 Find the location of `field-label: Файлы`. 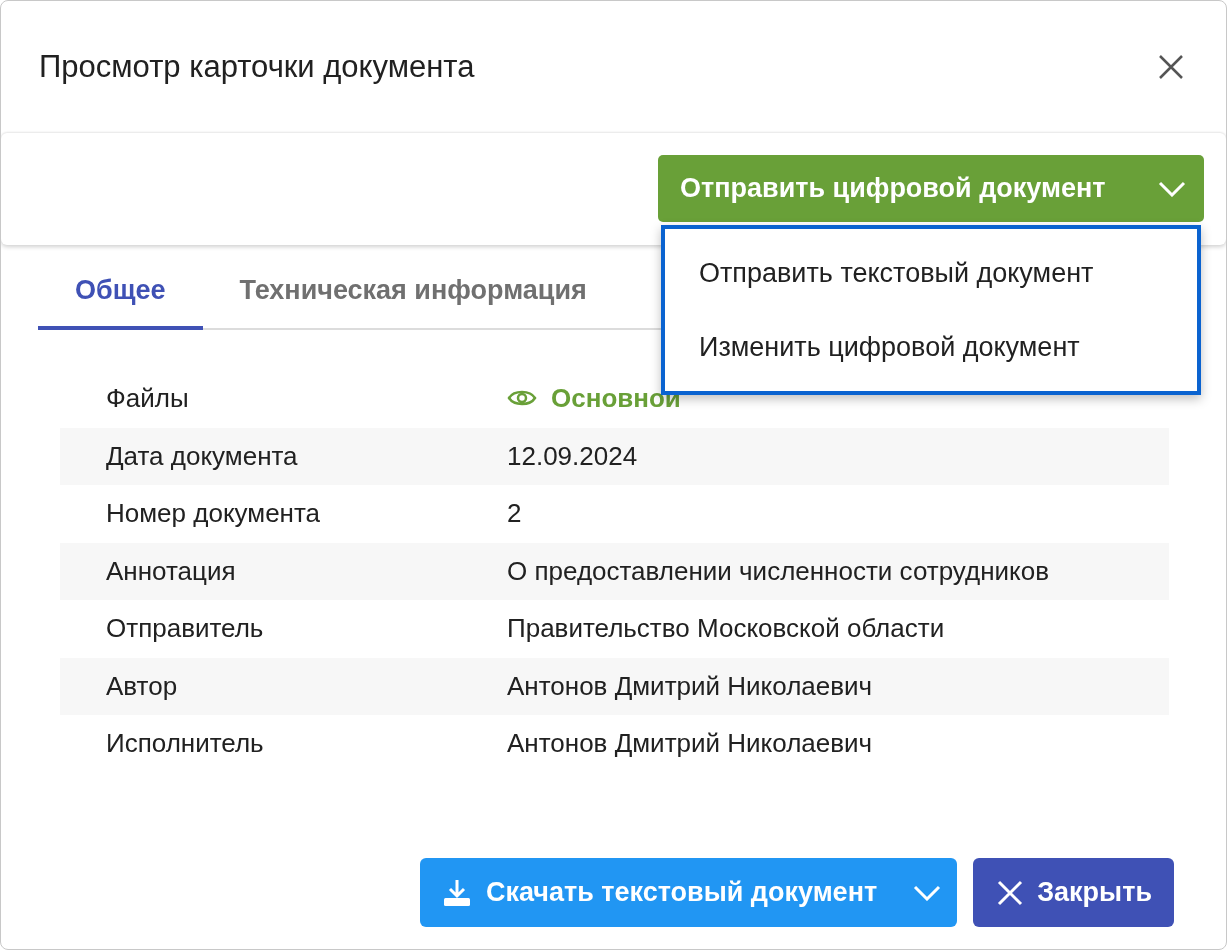

field-label: Файлы is located at coordinates (148, 399).